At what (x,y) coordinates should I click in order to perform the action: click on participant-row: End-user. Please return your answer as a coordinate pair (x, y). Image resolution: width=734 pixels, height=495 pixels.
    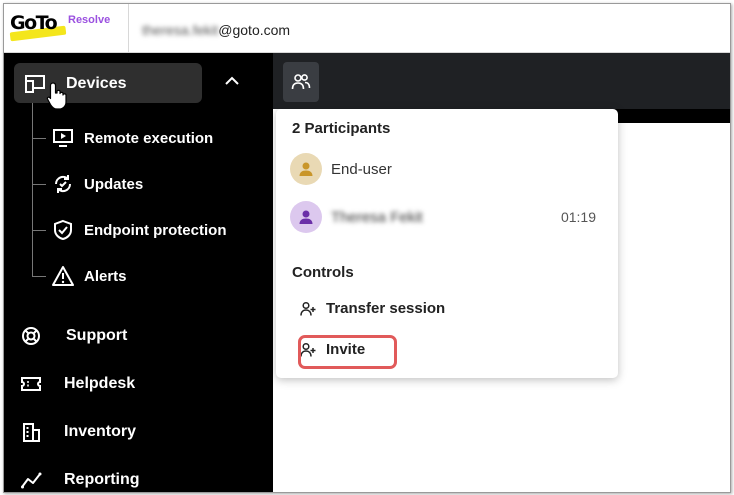
    Looking at the image, I should click on (447, 169).